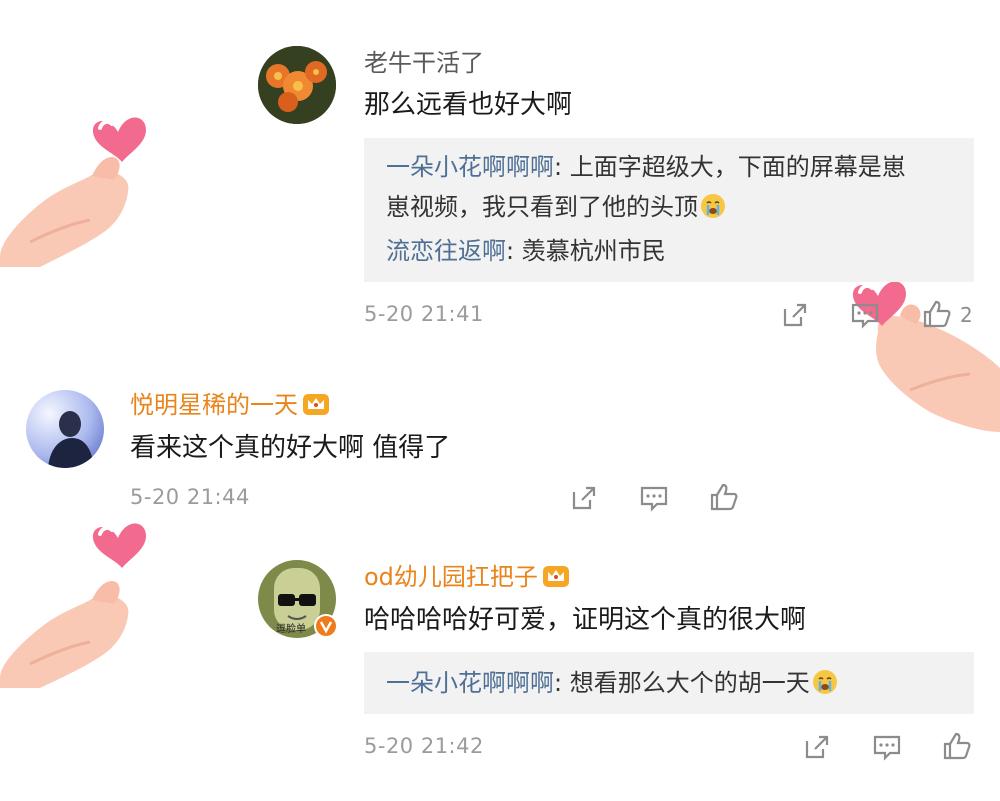 The height and width of the screenshot is (801, 1000). I want to click on person-avatar-image, so click(65, 429).